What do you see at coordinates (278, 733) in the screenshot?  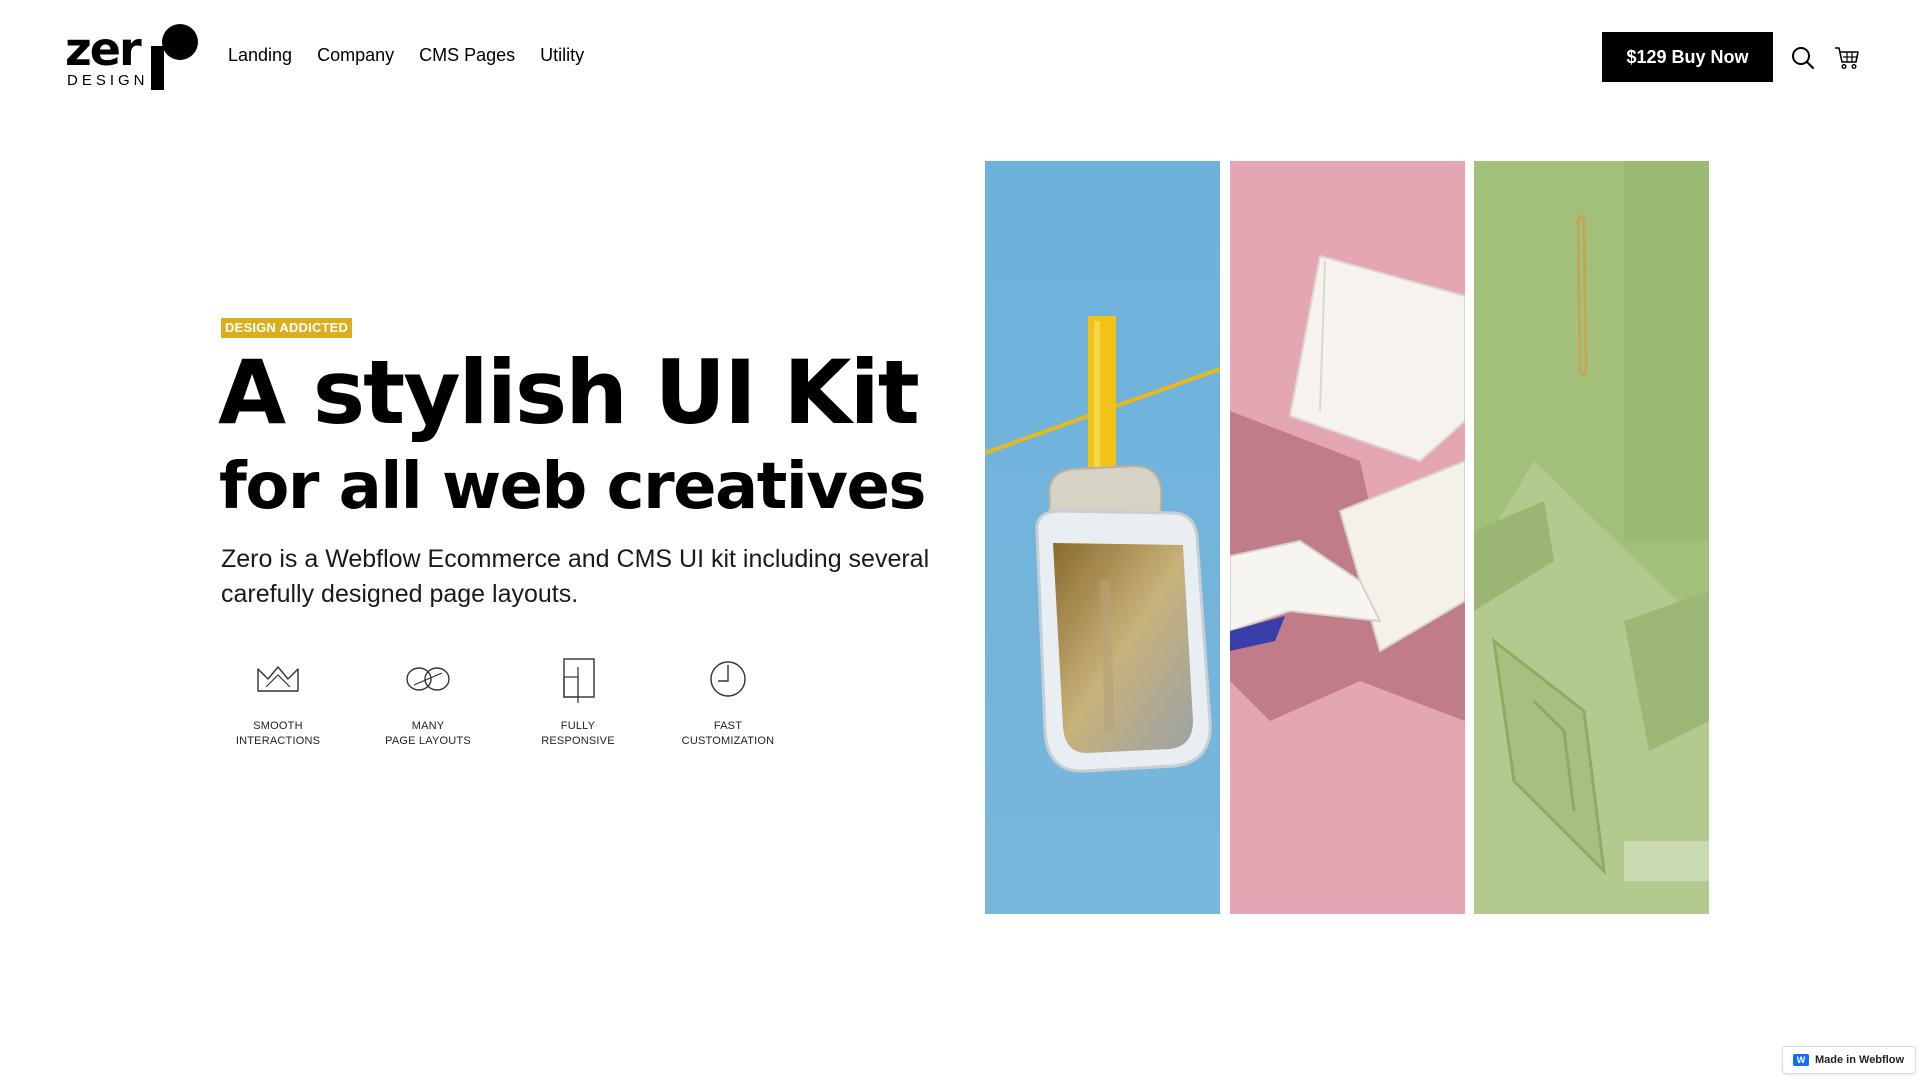 I see `feature-label: SMOOTH INTERACTIONS` at bounding box center [278, 733].